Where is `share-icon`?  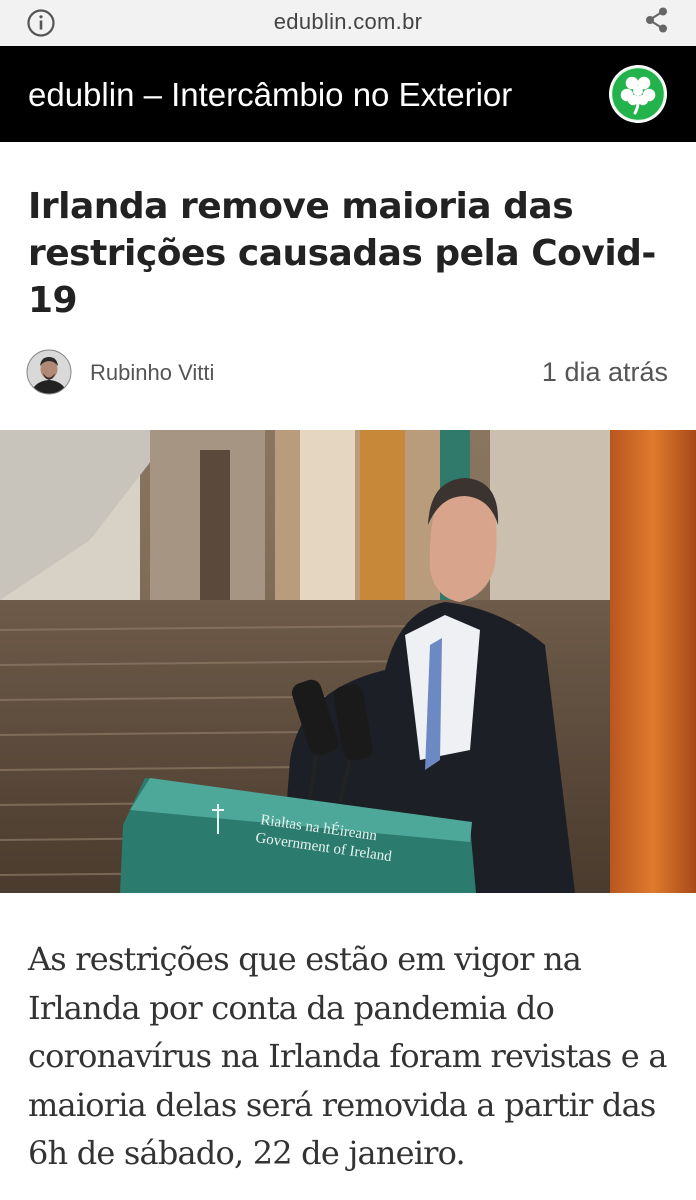 share-icon is located at coordinates (657, 20).